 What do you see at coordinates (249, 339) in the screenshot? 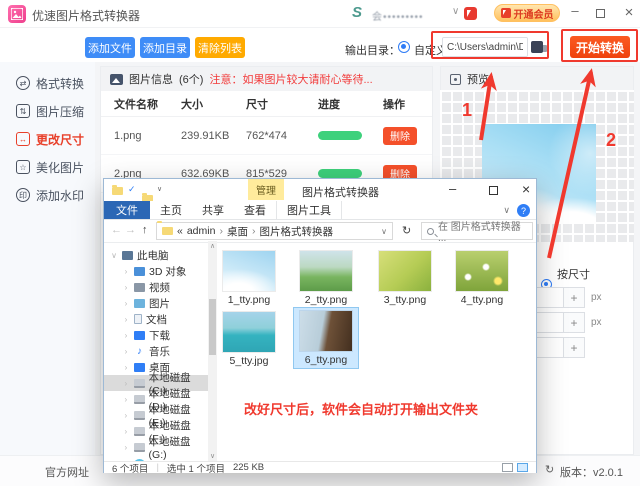
I see `file-item: 5_tty.jpg` at bounding box center [249, 339].